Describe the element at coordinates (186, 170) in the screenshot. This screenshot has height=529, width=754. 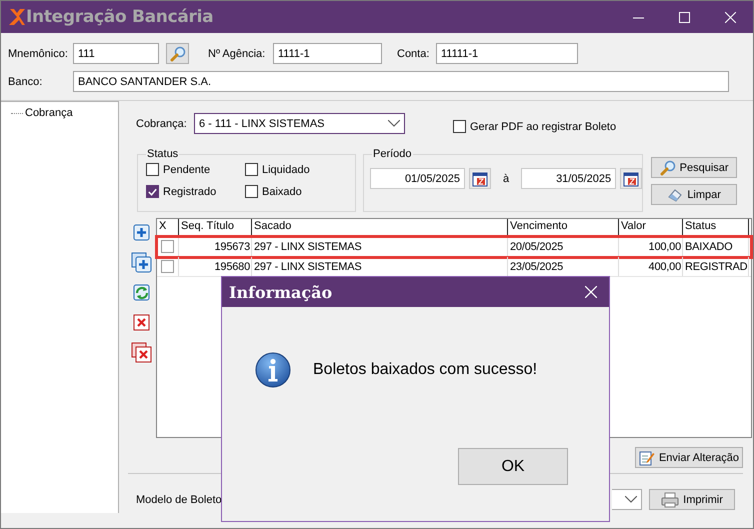
I see `checkbox-label: Pendente` at that location.